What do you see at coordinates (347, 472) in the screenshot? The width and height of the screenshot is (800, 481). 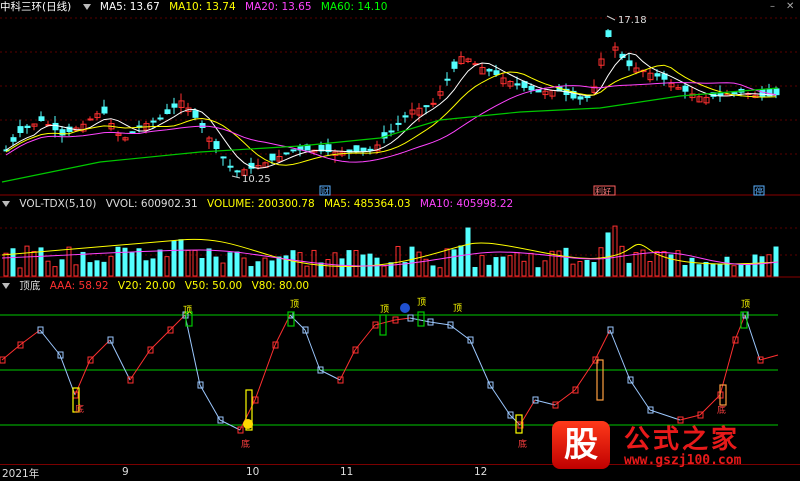 I see `month-label: 11` at bounding box center [347, 472].